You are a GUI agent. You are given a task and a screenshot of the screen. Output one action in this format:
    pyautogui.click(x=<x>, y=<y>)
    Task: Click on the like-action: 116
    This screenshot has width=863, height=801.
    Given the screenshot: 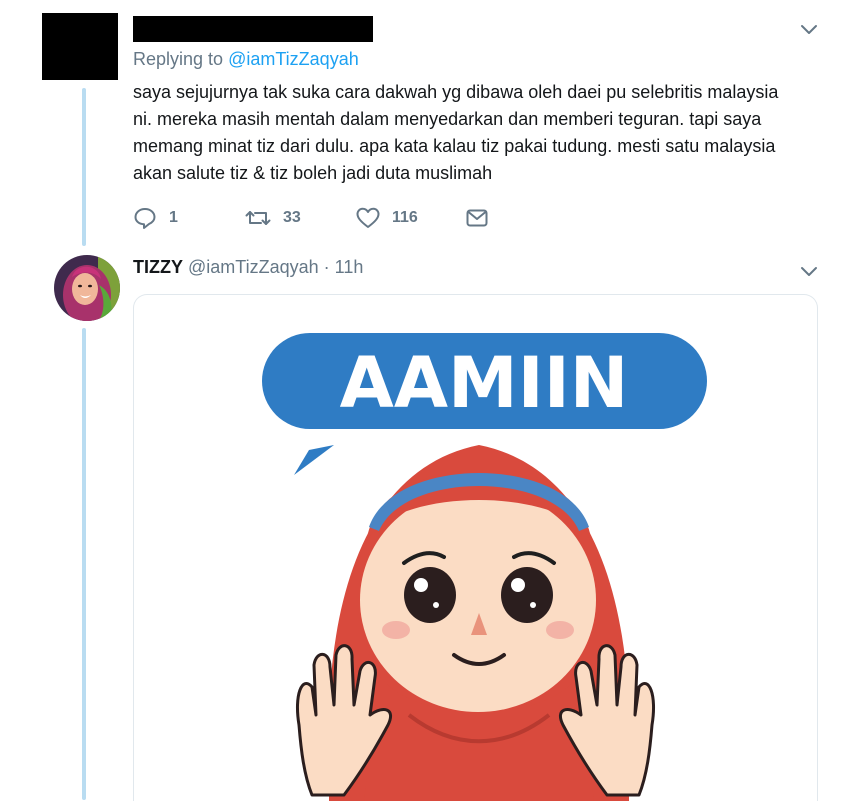 What is the action you would take?
    pyautogui.click(x=411, y=218)
    